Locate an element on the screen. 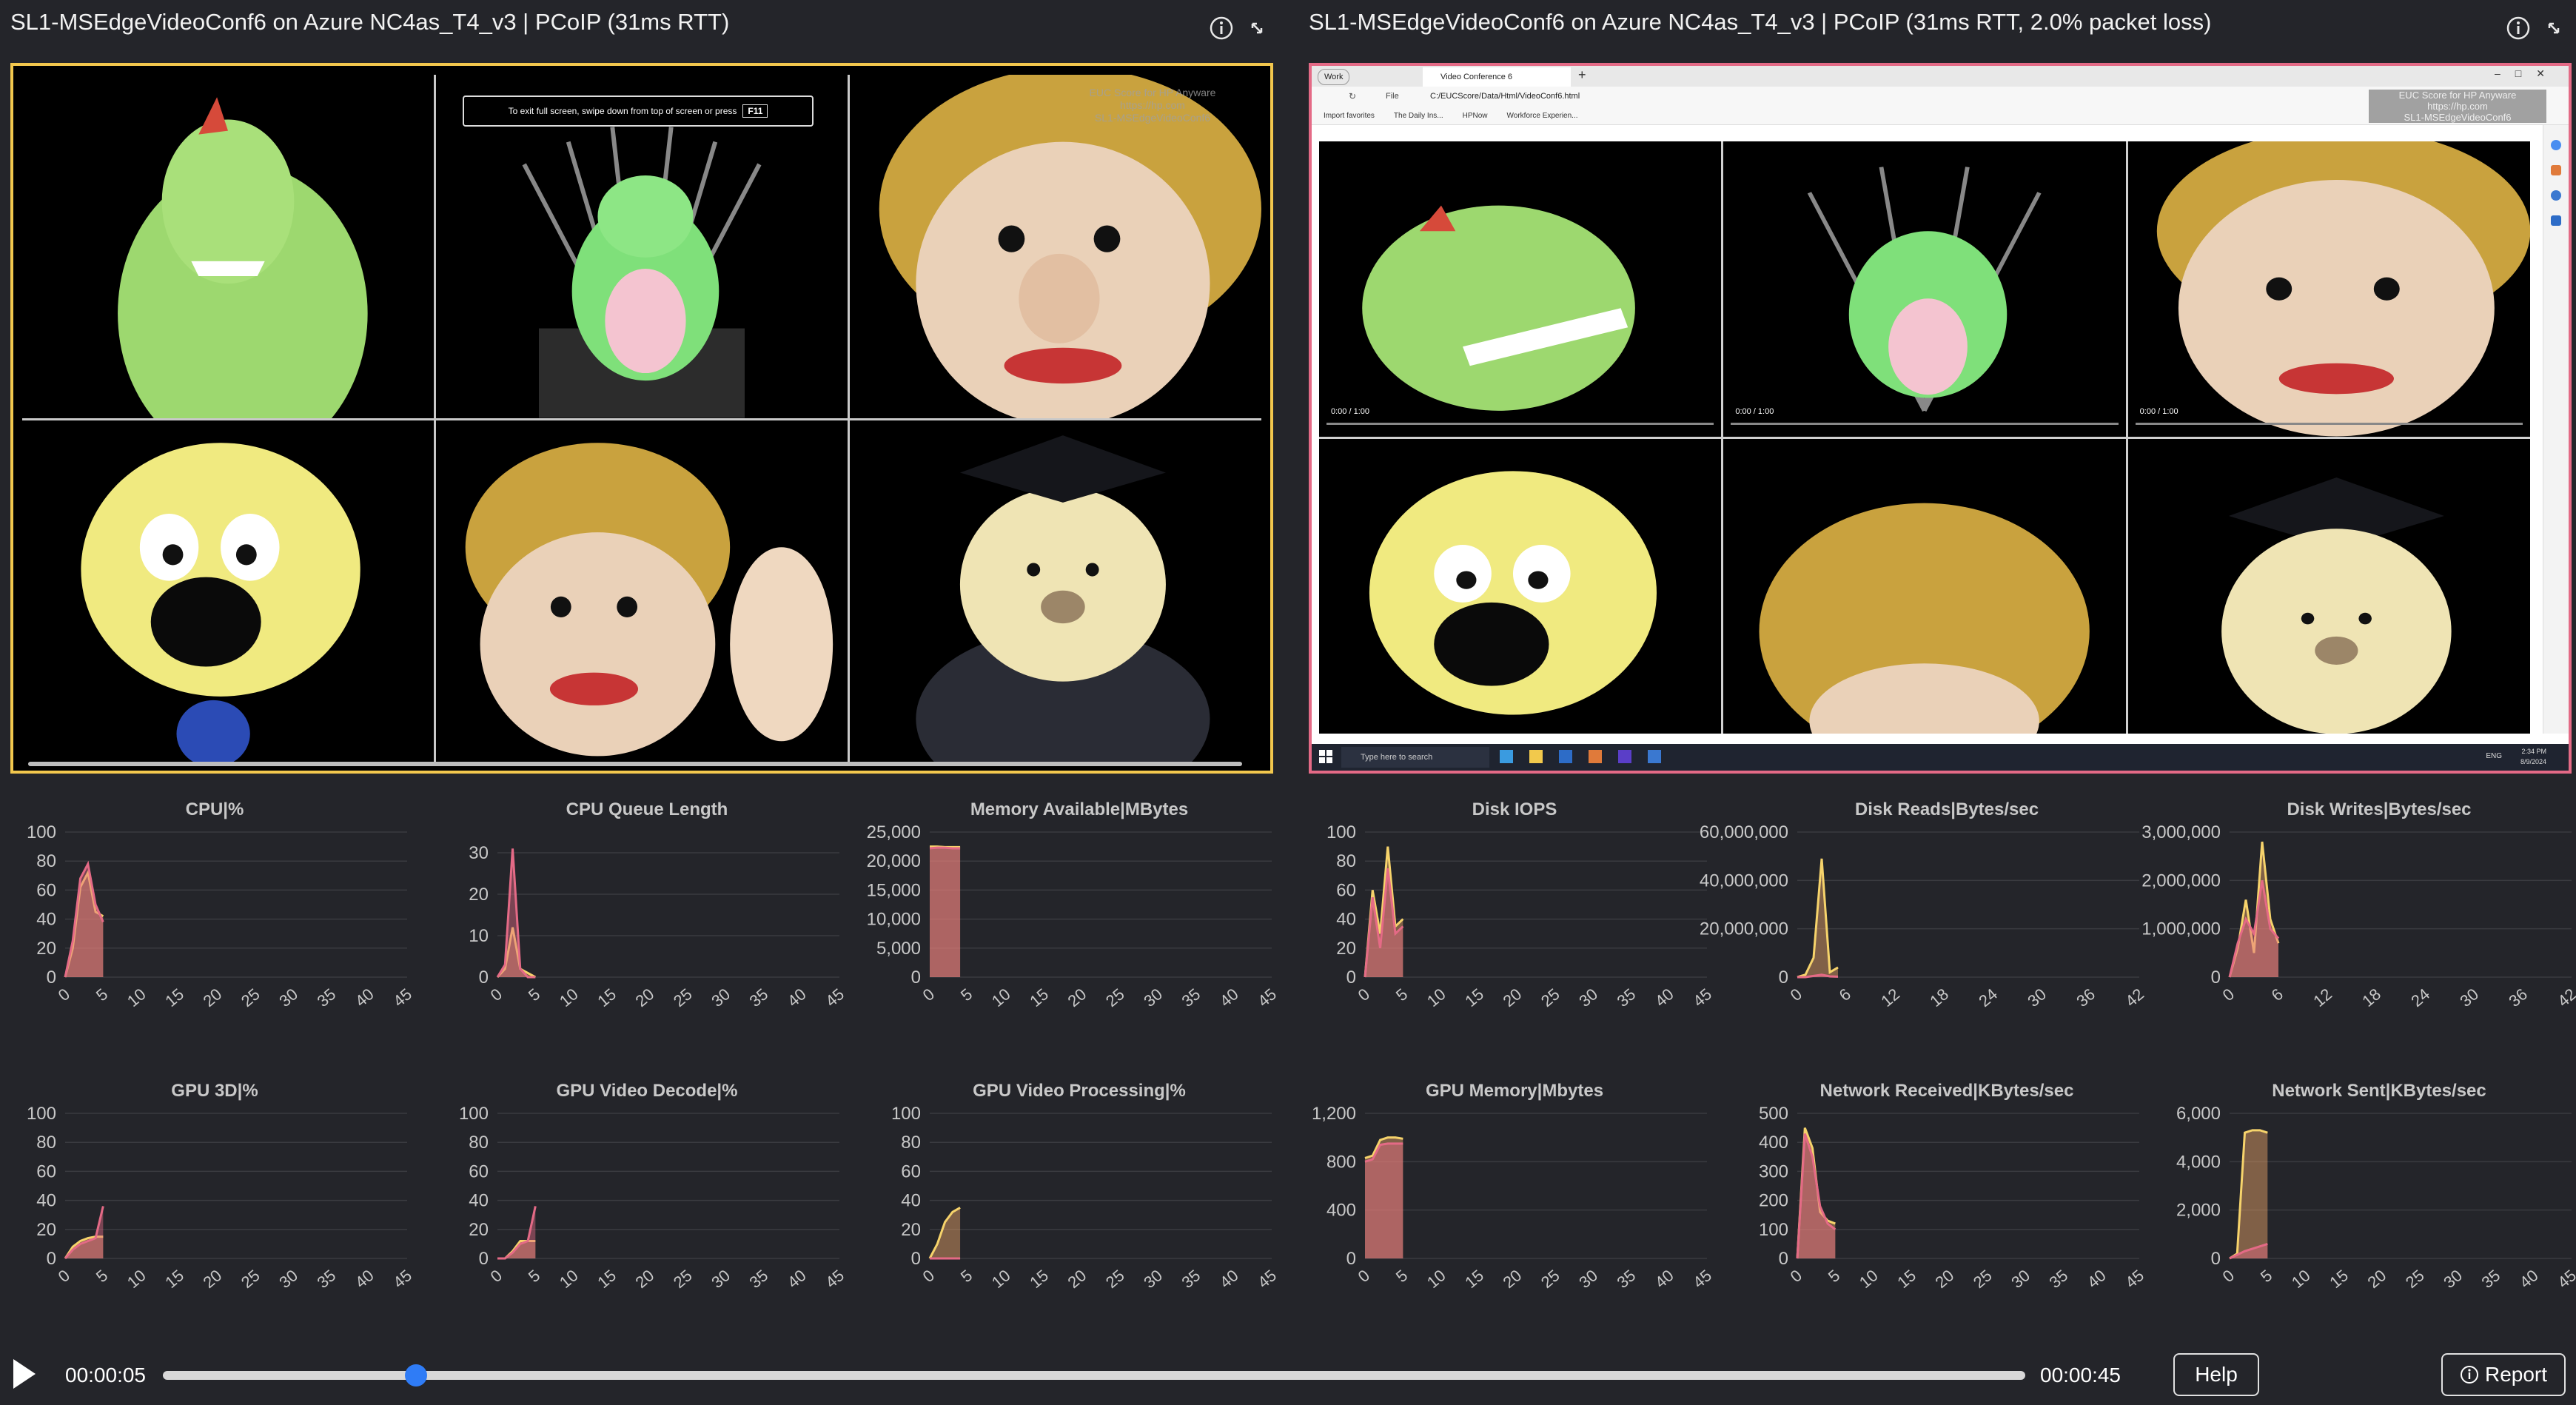 This screenshot has height=1405, width=2576. refresh-icon: ↻ is located at coordinates (1352, 96).